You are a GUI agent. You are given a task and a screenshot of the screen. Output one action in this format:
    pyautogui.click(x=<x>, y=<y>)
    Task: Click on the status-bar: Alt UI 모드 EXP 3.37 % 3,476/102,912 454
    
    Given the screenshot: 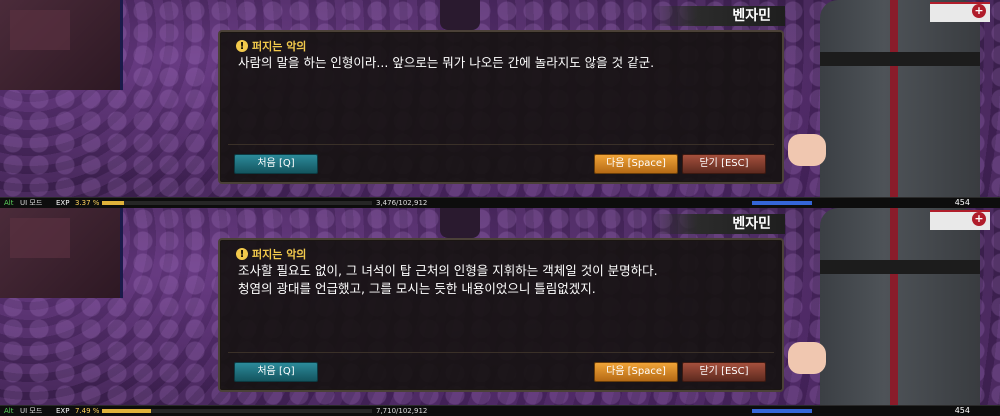 What is the action you would take?
    pyautogui.click(x=500, y=202)
    